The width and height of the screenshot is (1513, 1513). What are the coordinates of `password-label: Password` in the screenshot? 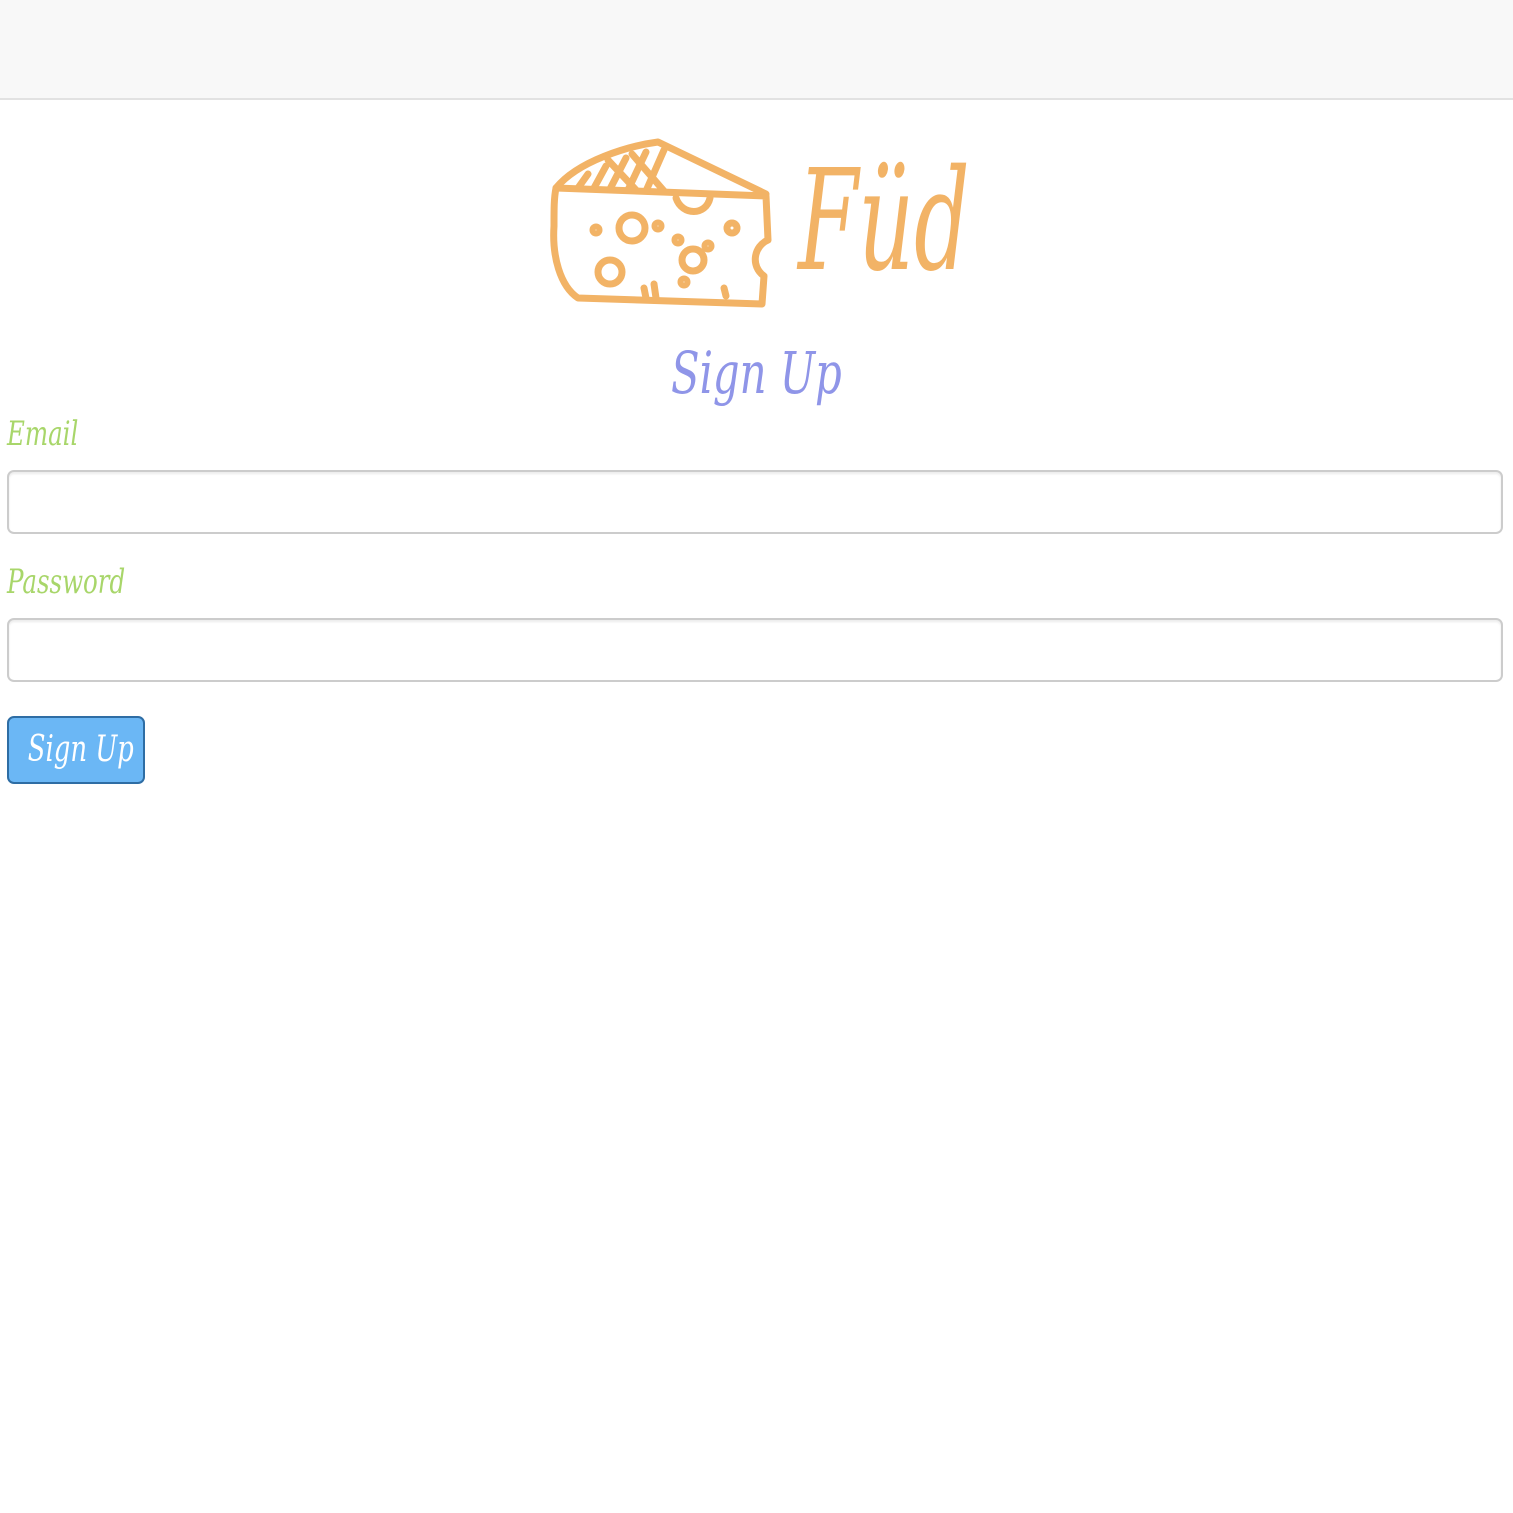 It's located at (66, 582).